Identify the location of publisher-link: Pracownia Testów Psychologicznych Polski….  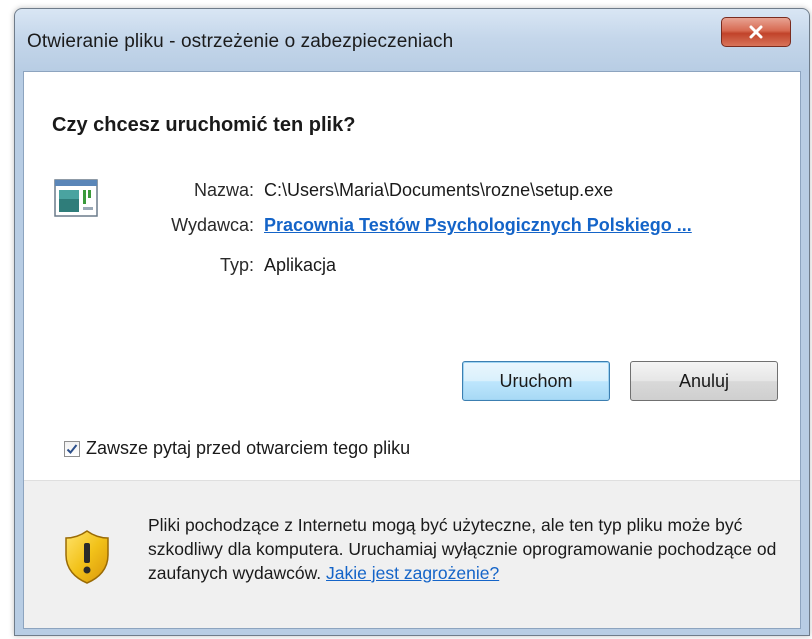
(478, 225).